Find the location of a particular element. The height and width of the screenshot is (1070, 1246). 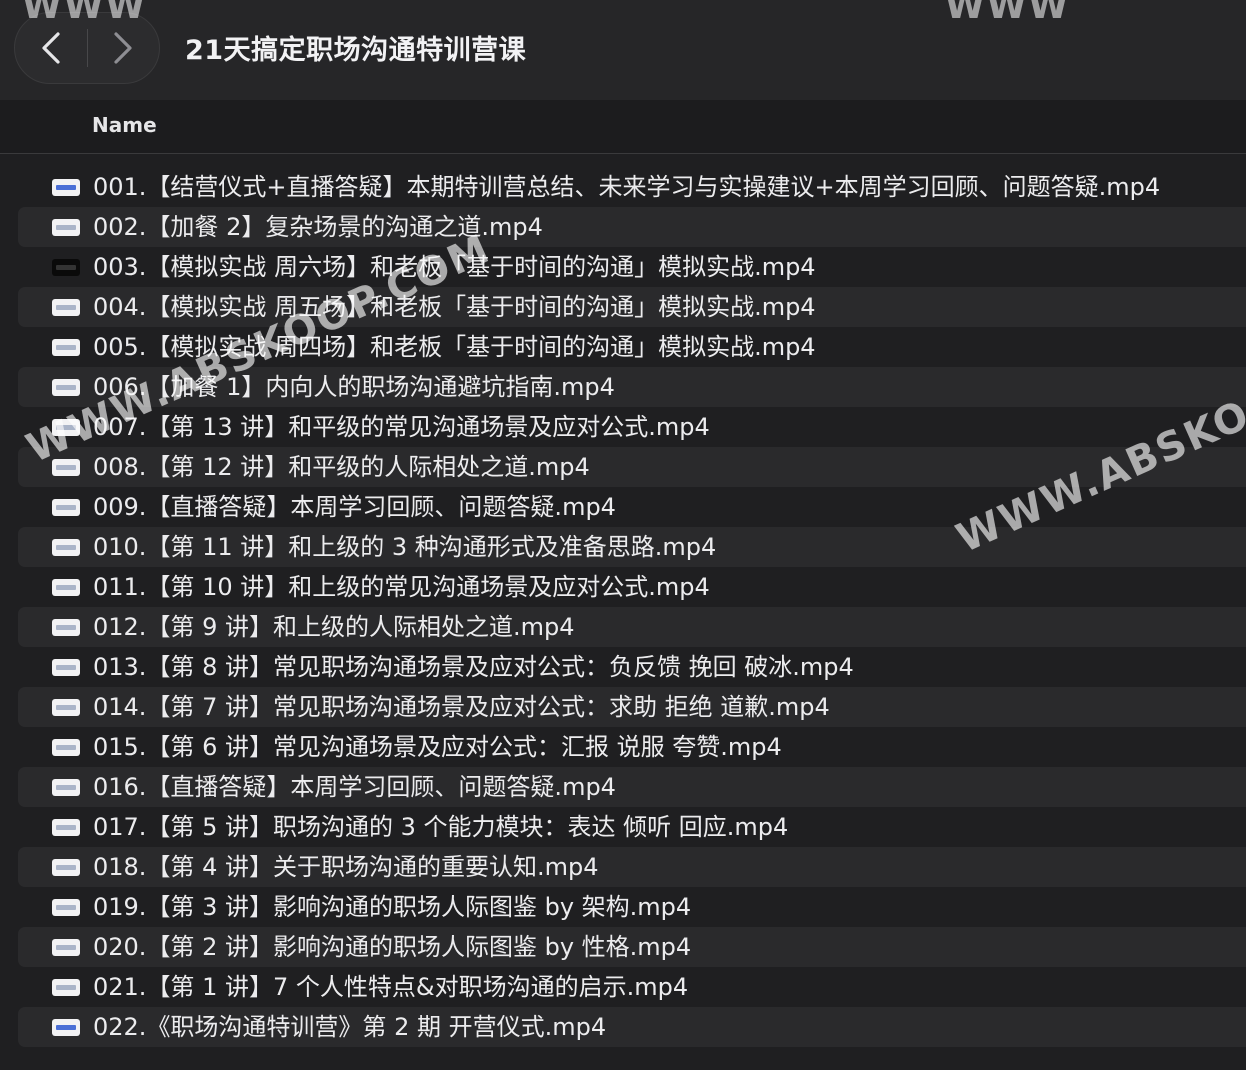

file-name: 018.【第 4 讲】关于职场沟通的重要认知.mp4 is located at coordinates (346, 867).